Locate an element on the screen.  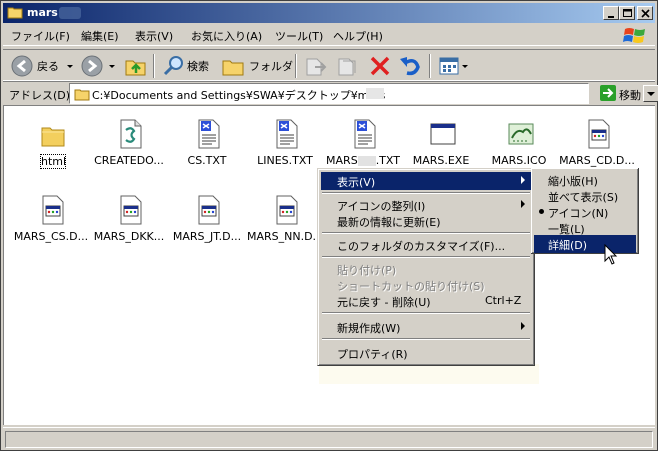
file-item-html: html is located at coordinates (51, 144).